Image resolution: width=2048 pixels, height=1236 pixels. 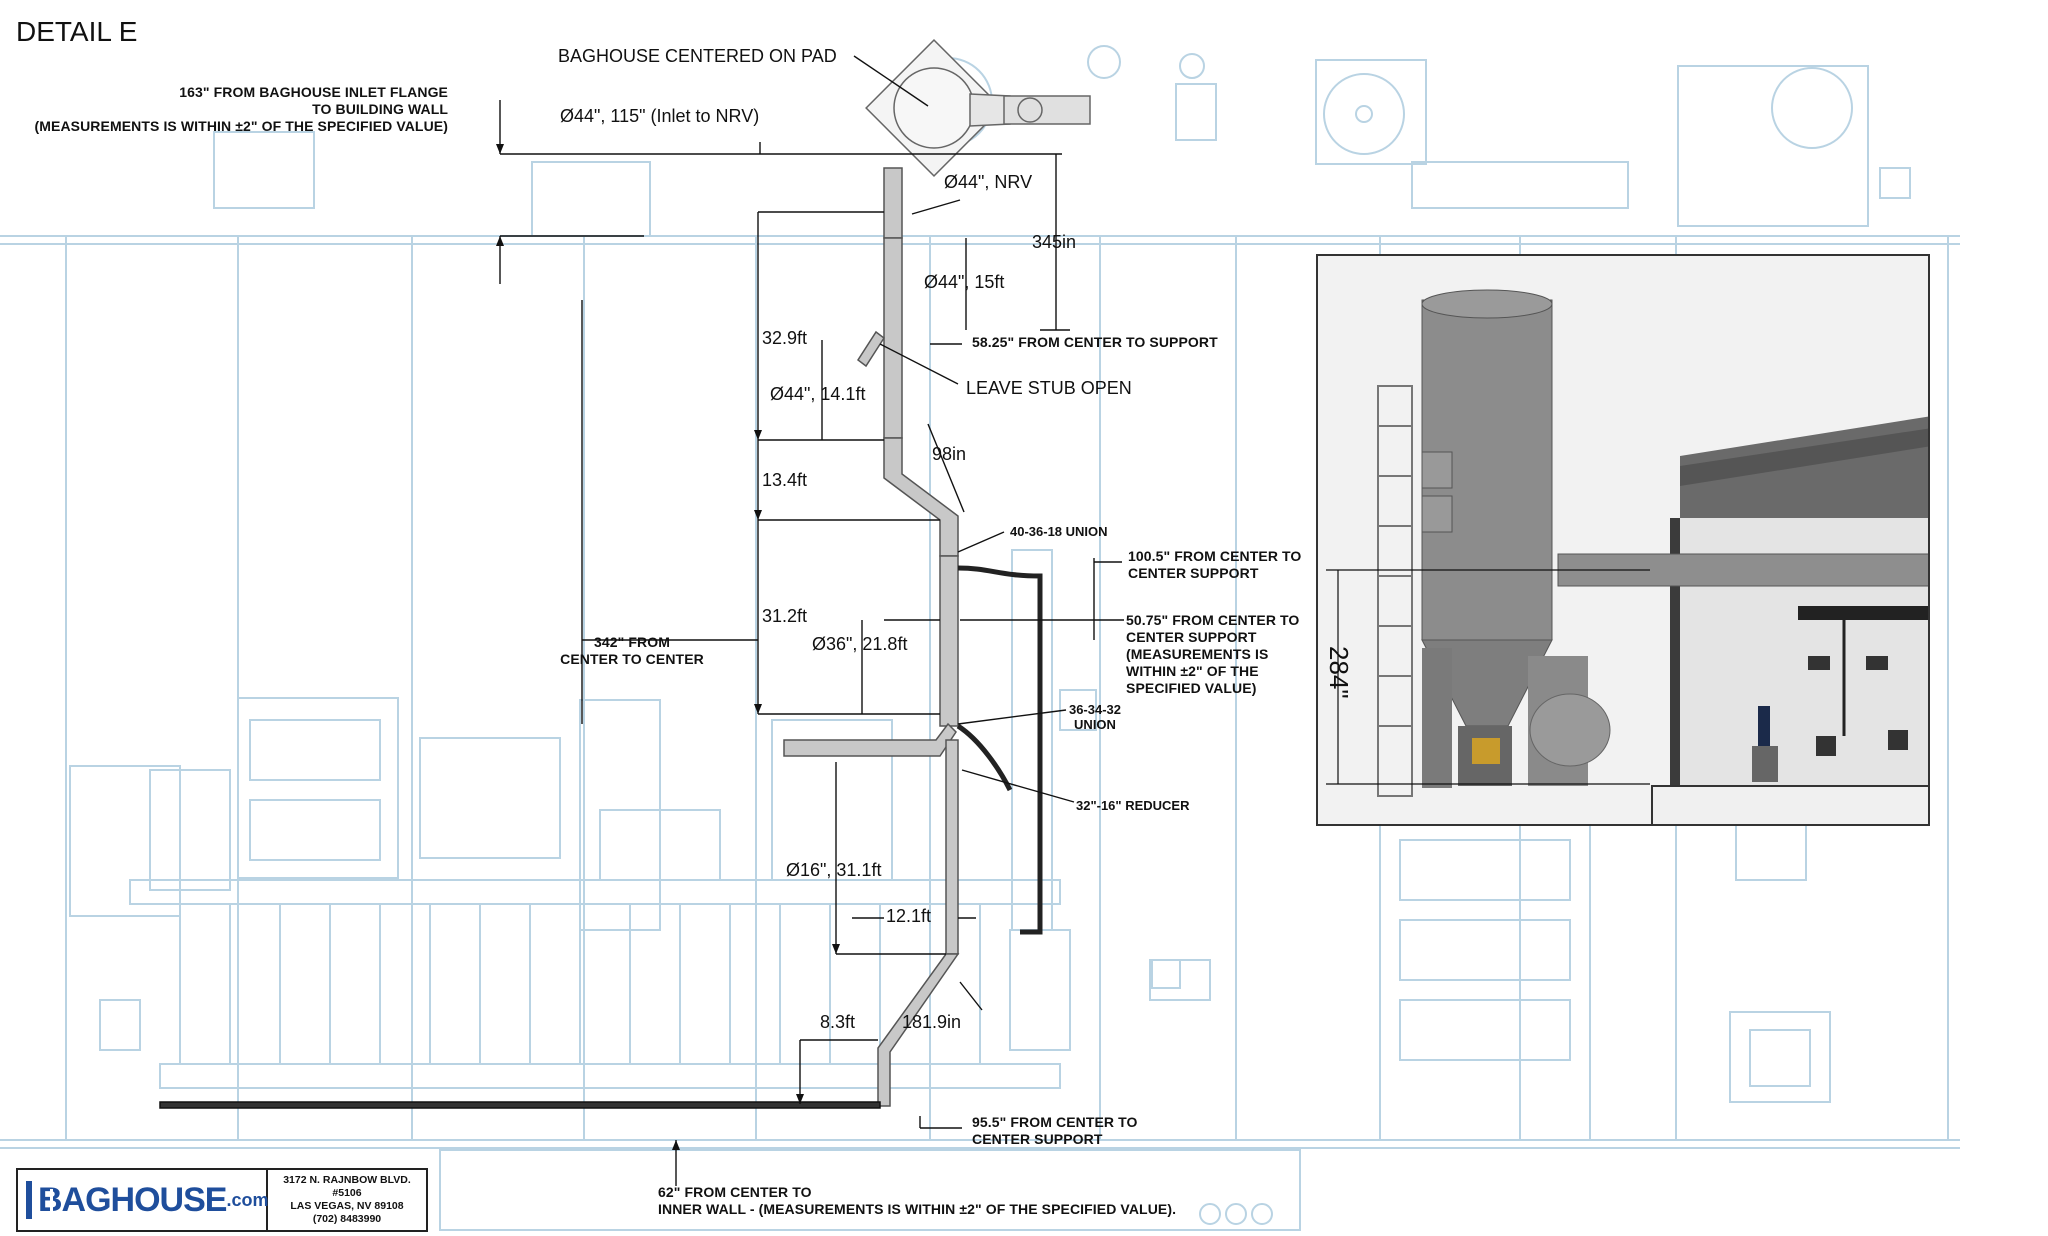 I want to click on company-logo: BAGHOUSE .com, so click(x=143, y=1200).